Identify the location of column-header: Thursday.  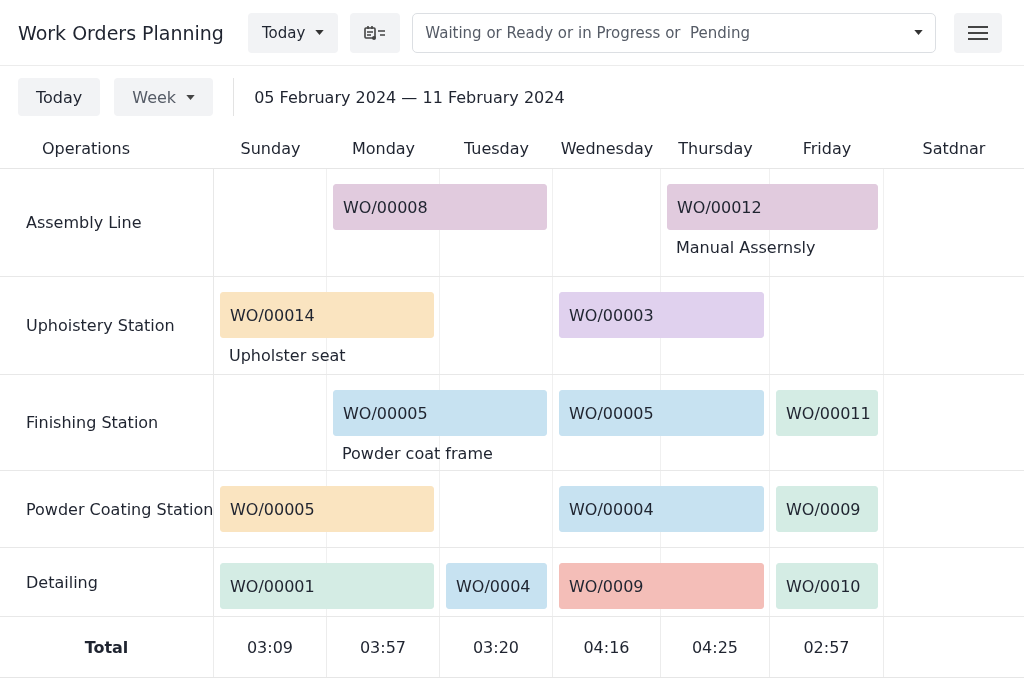
(715, 148).